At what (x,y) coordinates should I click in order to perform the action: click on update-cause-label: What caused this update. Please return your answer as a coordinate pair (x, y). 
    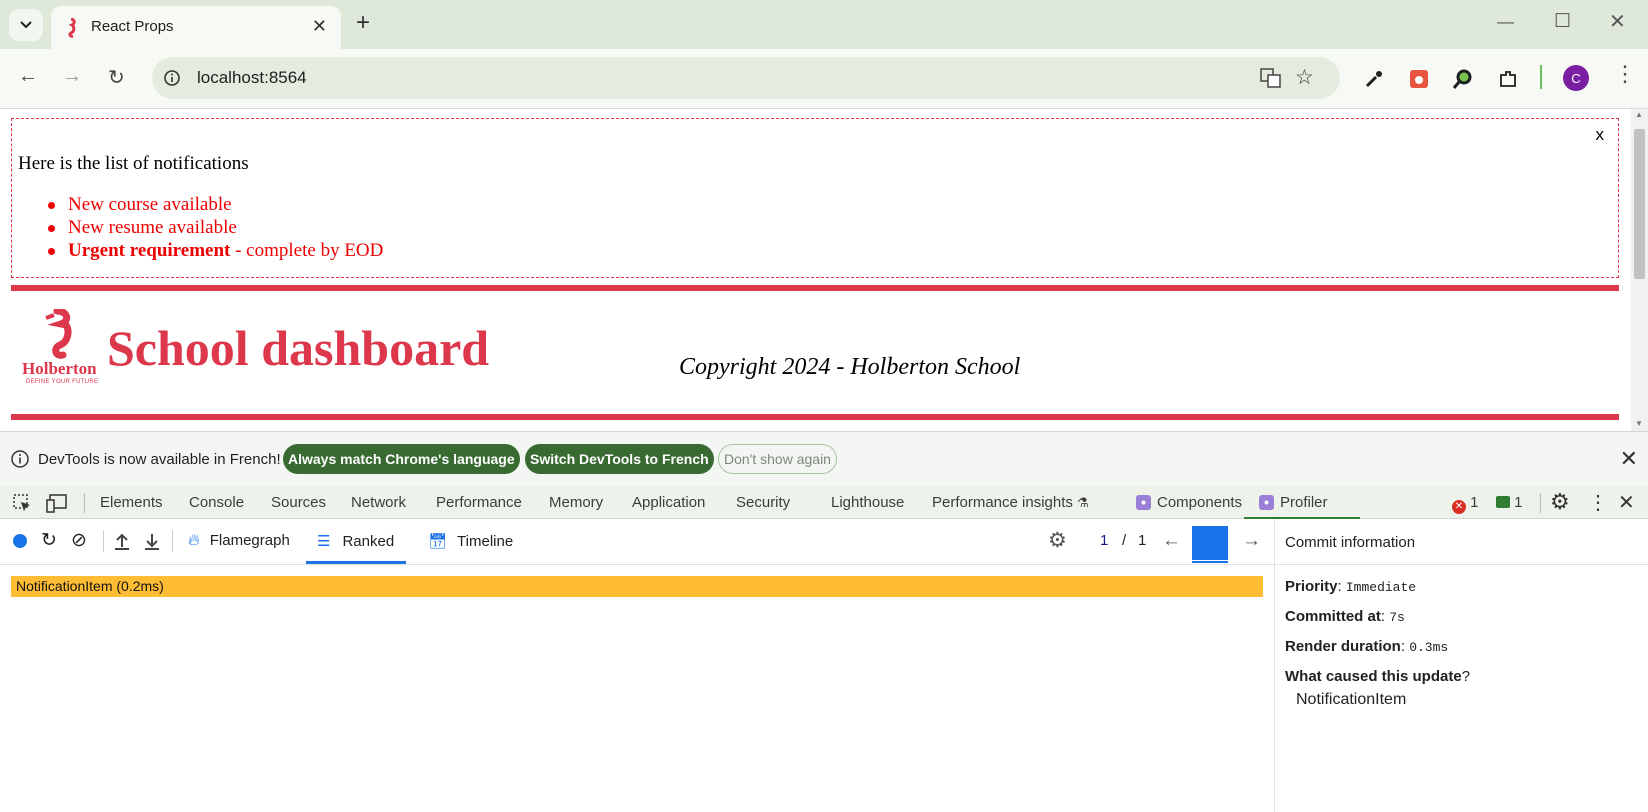
    Looking at the image, I should click on (1373, 676).